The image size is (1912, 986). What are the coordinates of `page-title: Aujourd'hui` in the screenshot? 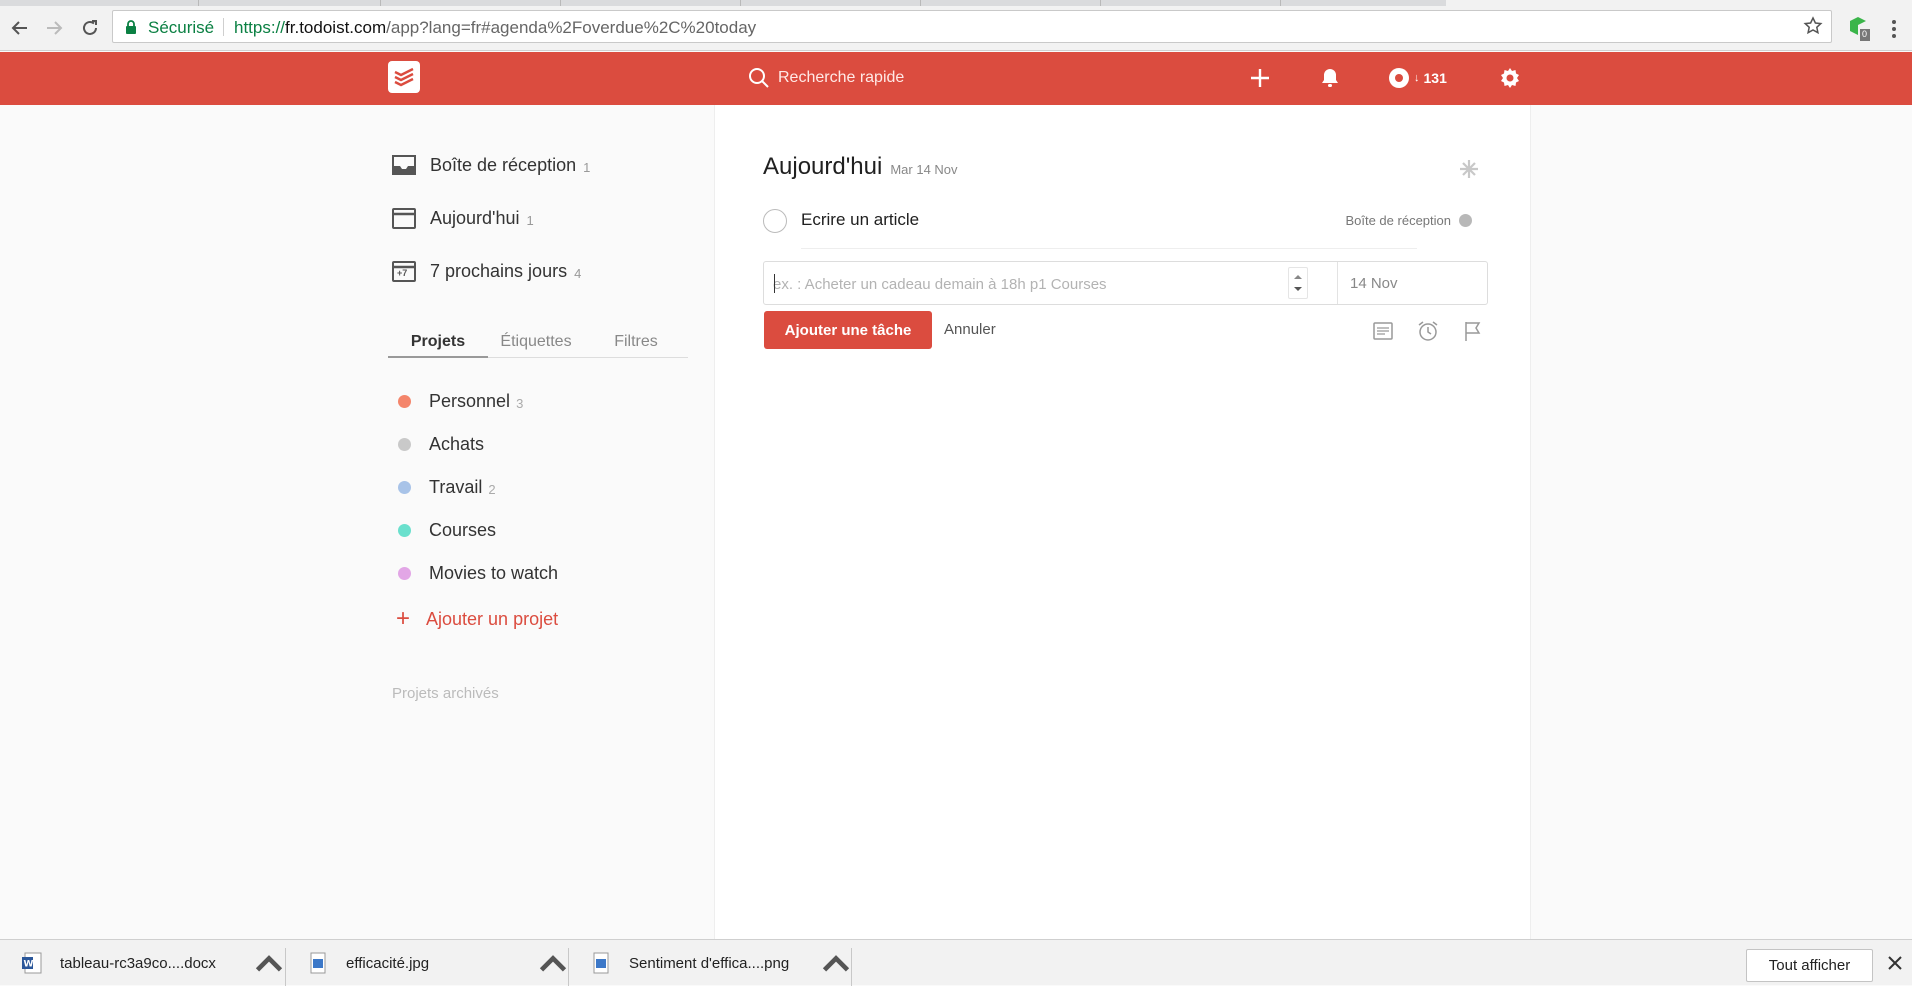 It's located at (823, 166).